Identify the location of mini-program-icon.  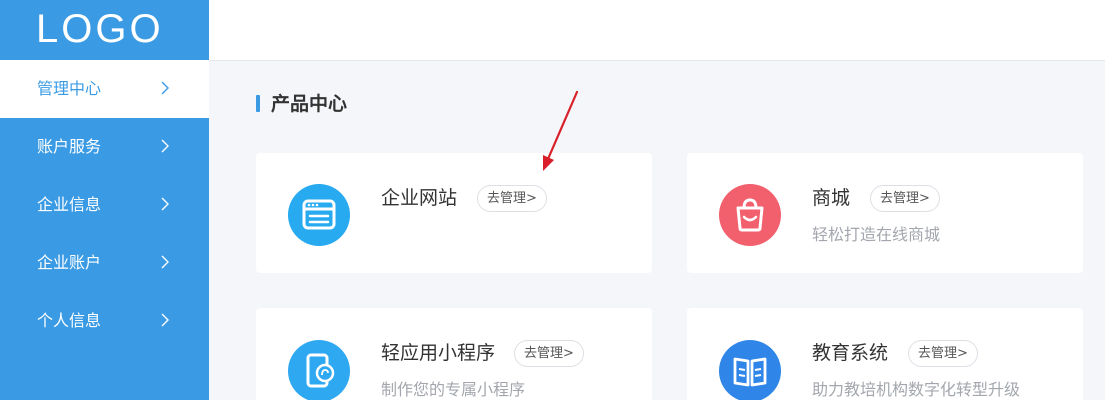
(319, 370).